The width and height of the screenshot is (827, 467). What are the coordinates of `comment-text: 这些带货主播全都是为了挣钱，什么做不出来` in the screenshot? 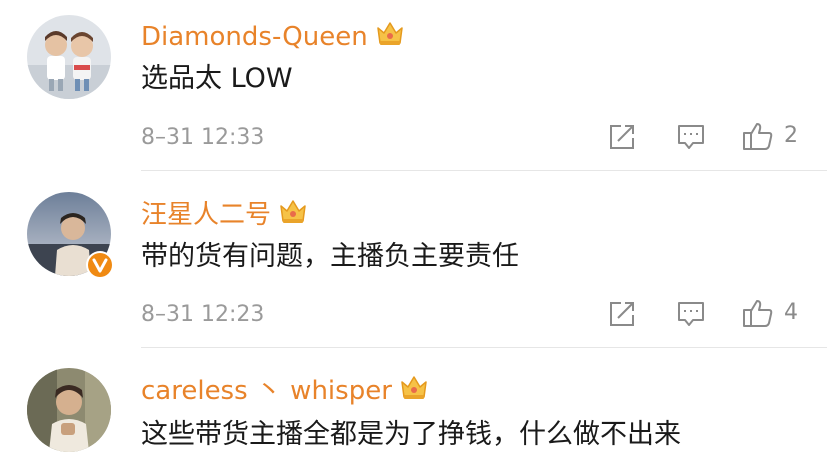 It's located at (411, 434).